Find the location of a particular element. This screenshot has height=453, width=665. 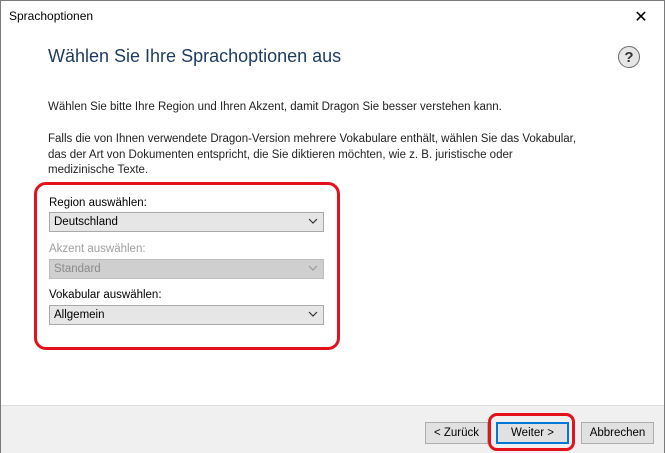

title-bar: Sprachoptionen ✕ is located at coordinates (332, 16).